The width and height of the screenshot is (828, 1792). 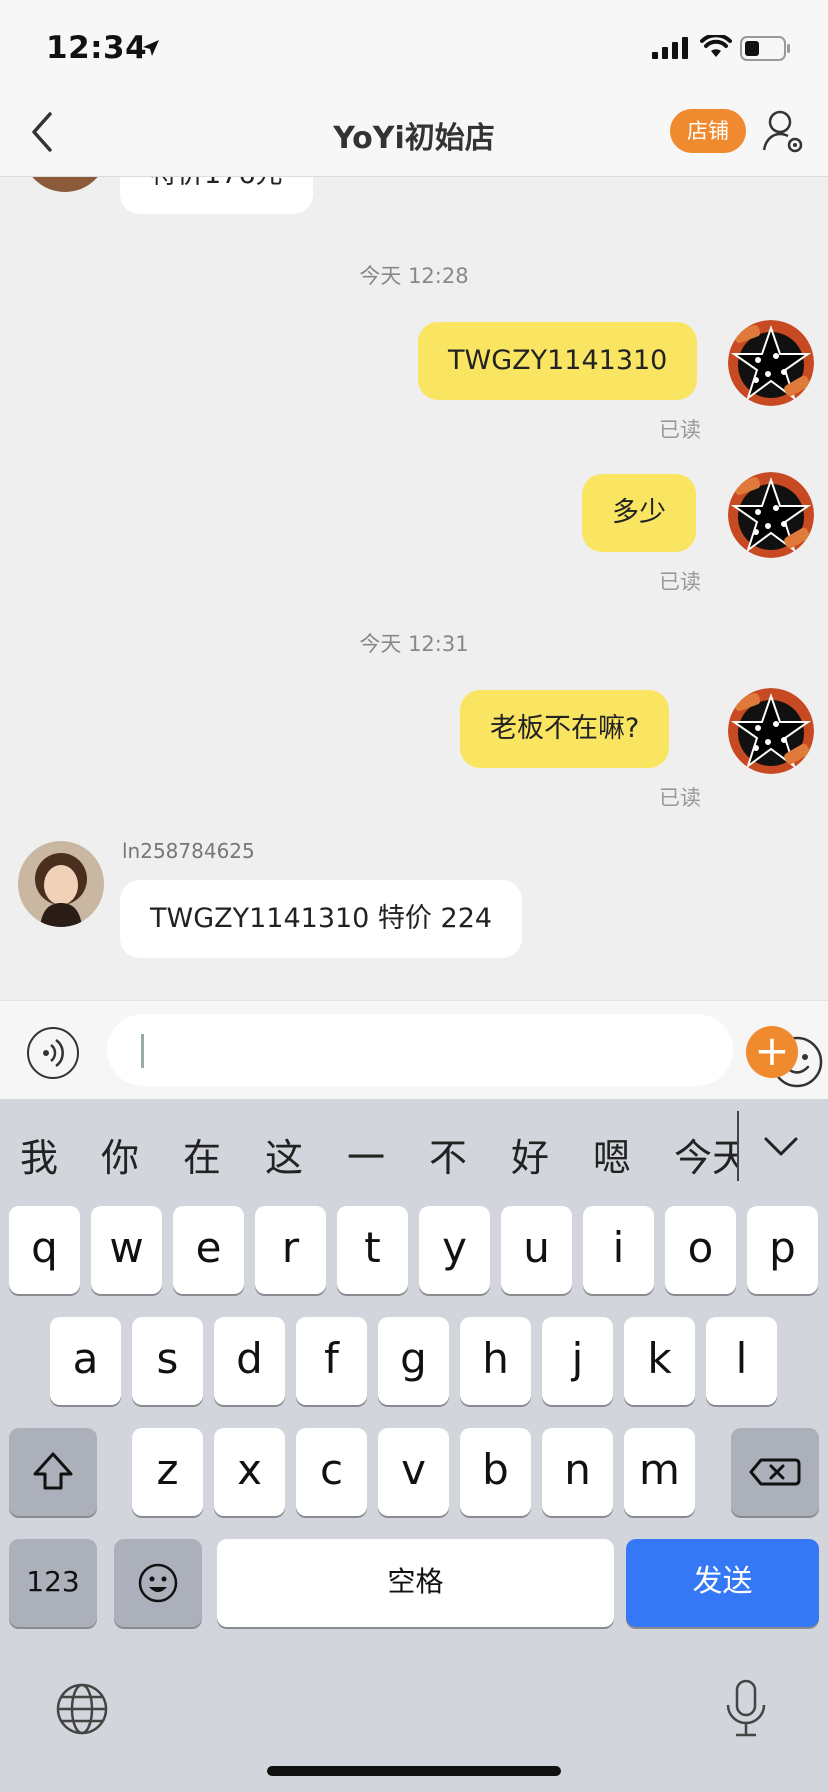 What do you see at coordinates (120, 1154) in the screenshot?
I see `candidate-word: 你` at bounding box center [120, 1154].